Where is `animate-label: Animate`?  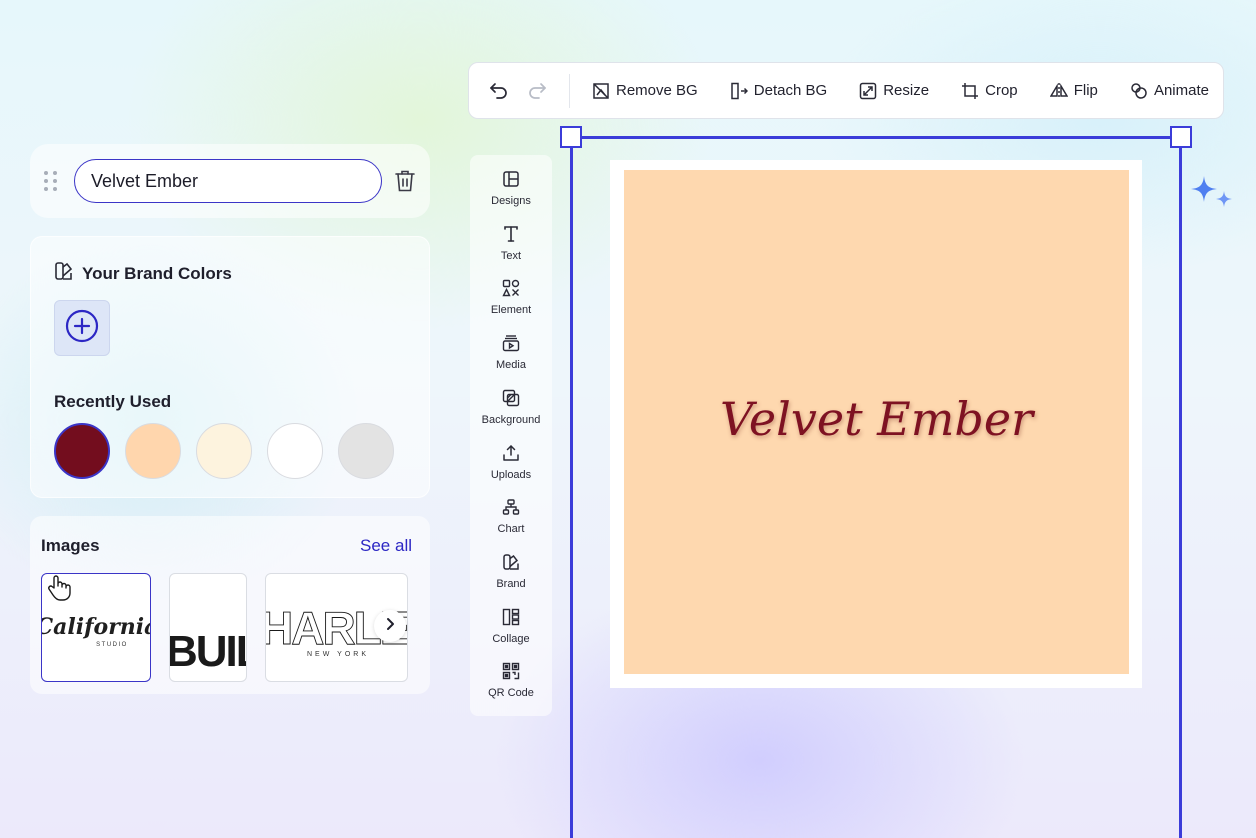 animate-label: Animate is located at coordinates (1181, 90).